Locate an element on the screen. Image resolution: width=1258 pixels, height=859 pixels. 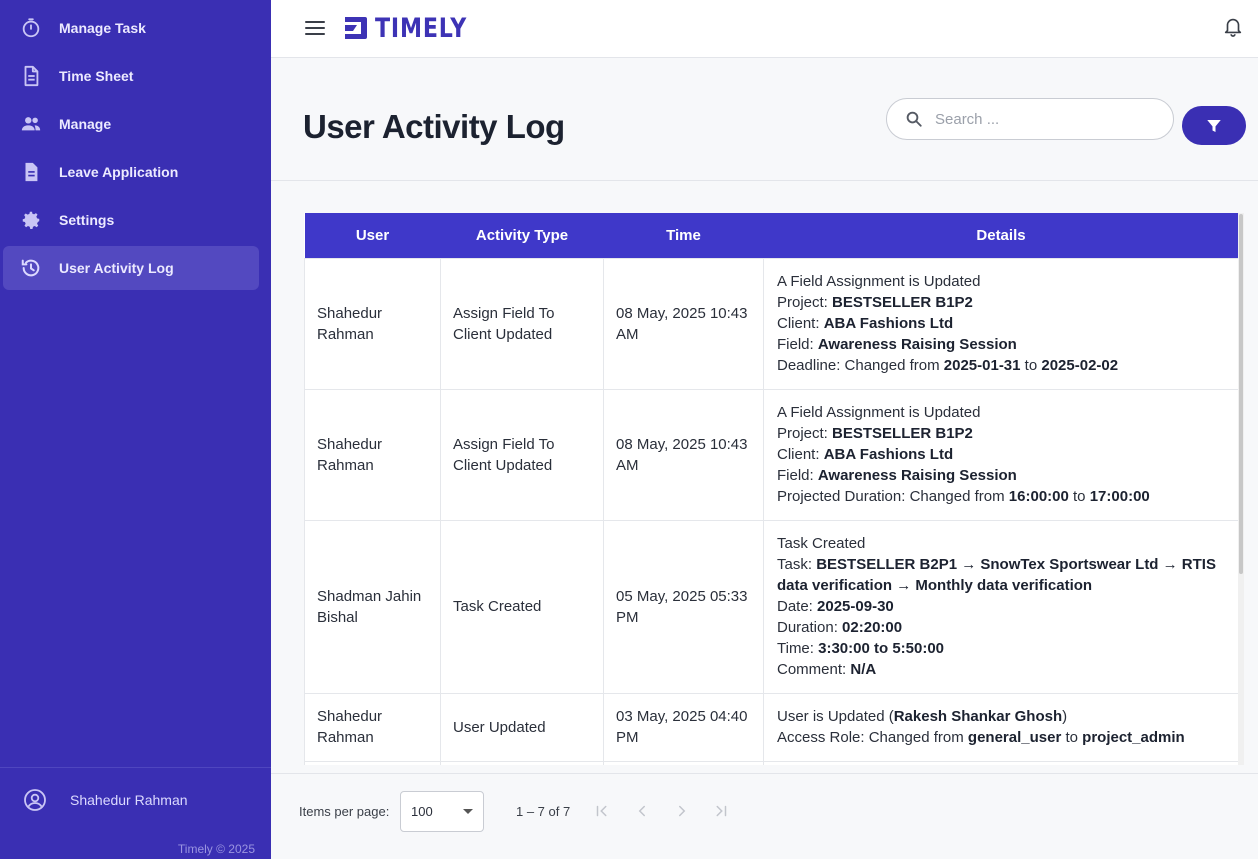
paginator: Items per page: 100 1 – 7 of 7 is located at coordinates (764, 810).